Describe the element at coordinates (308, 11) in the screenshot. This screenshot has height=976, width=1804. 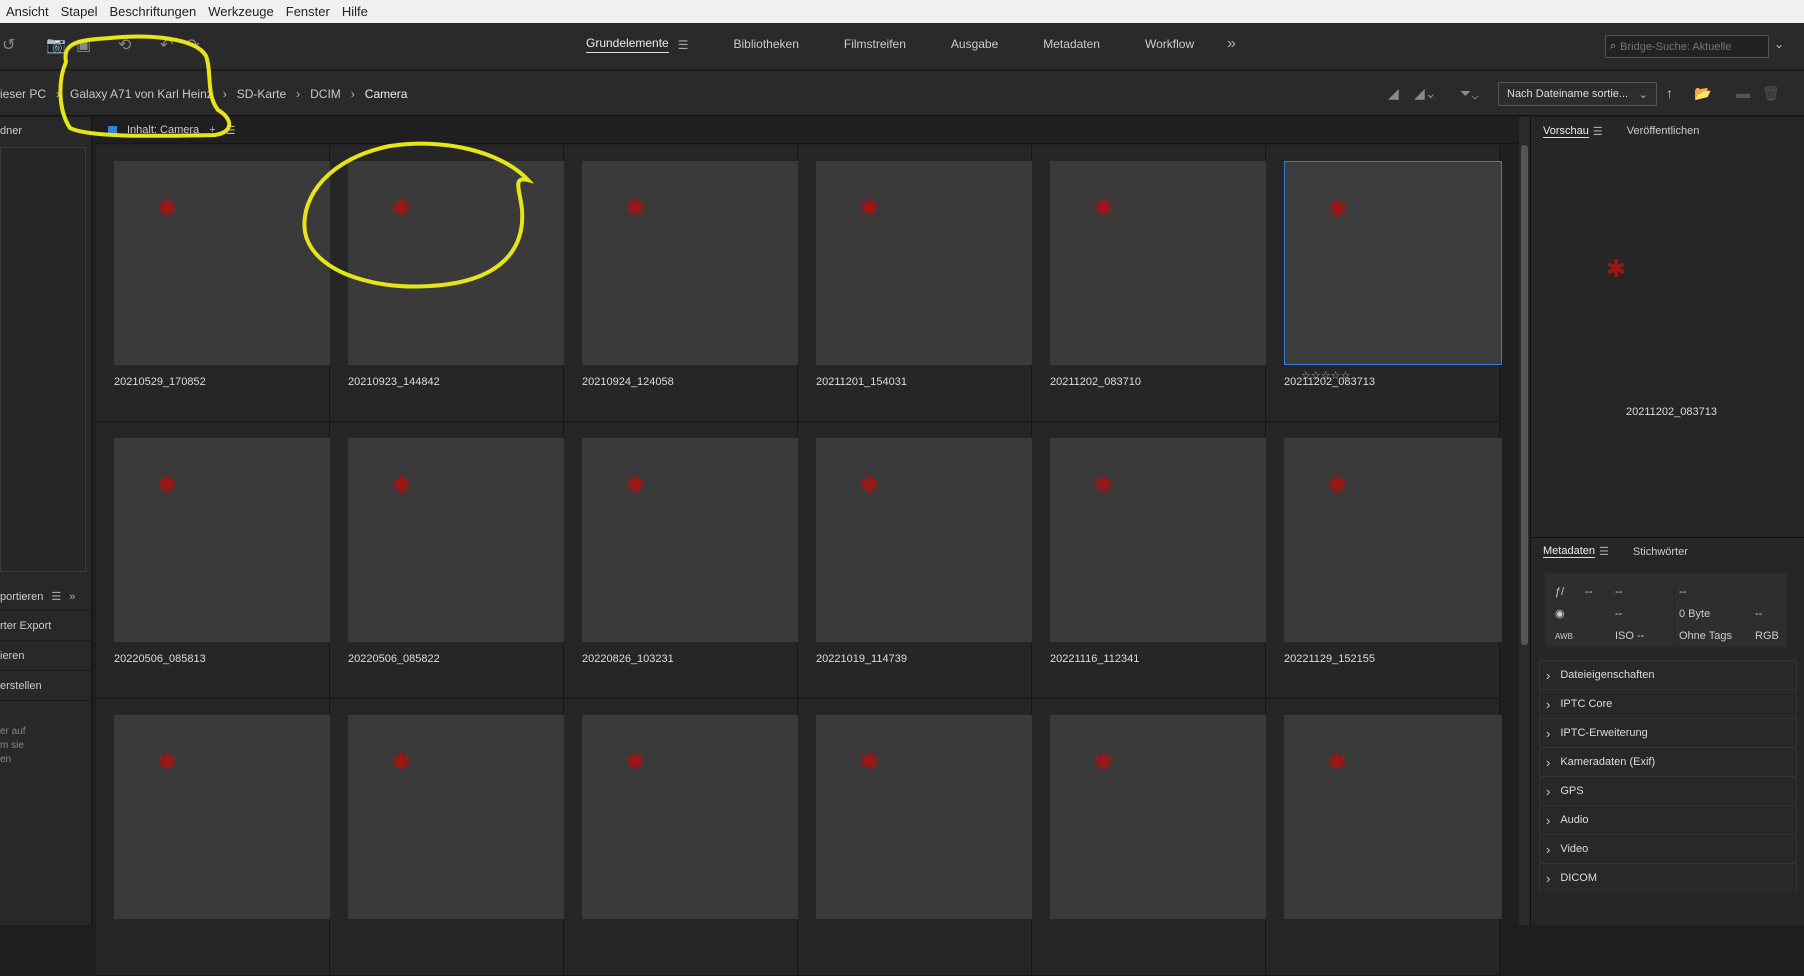
I see `menu-fenster: Fenster` at that location.